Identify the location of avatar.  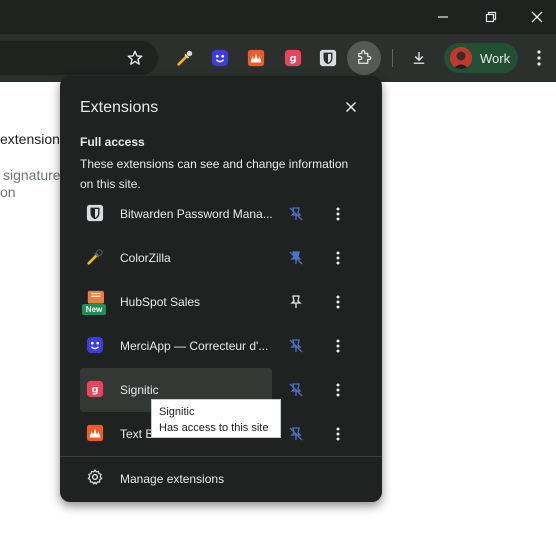
(461, 58).